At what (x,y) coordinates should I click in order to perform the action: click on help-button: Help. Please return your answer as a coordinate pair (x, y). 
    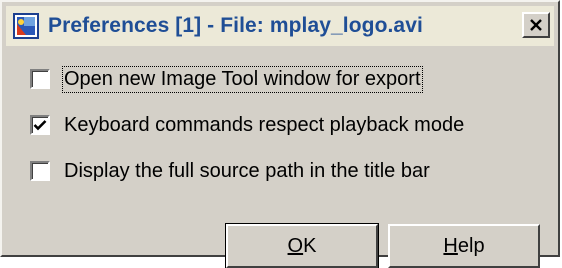
    Looking at the image, I should click on (464, 246).